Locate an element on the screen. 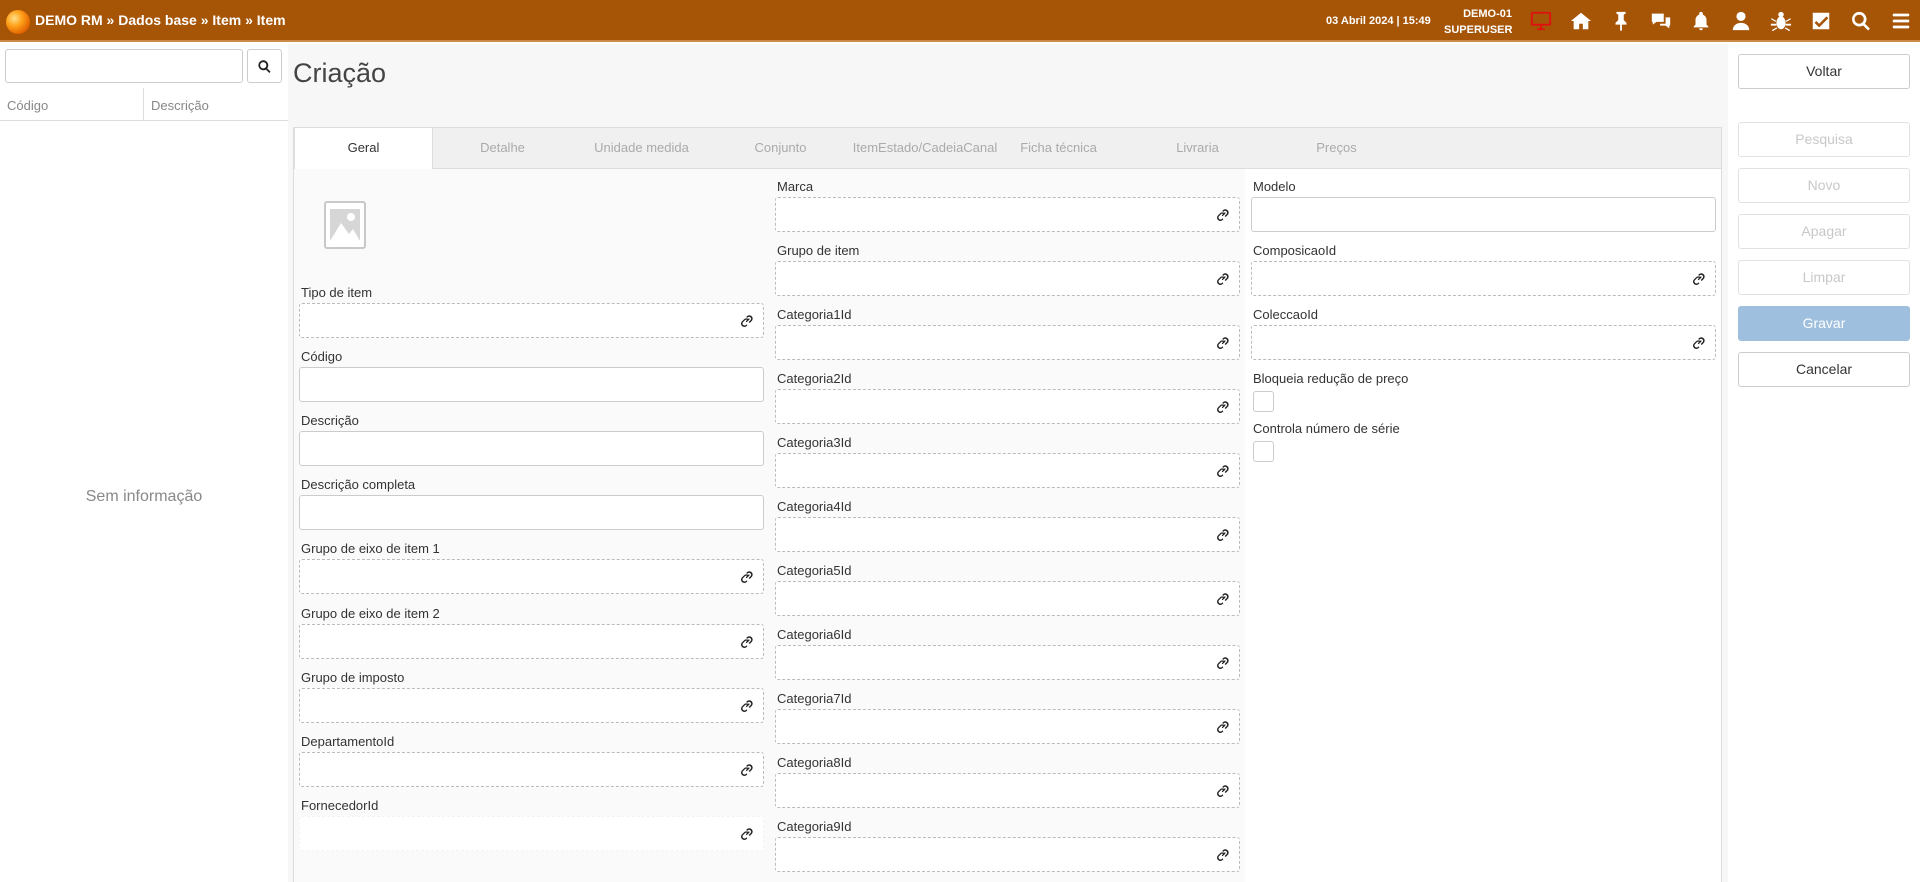 The width and height of the screenshot is (1920, 882). field-label-category-6: Categoria6Id is located at coordinates (814, 634).